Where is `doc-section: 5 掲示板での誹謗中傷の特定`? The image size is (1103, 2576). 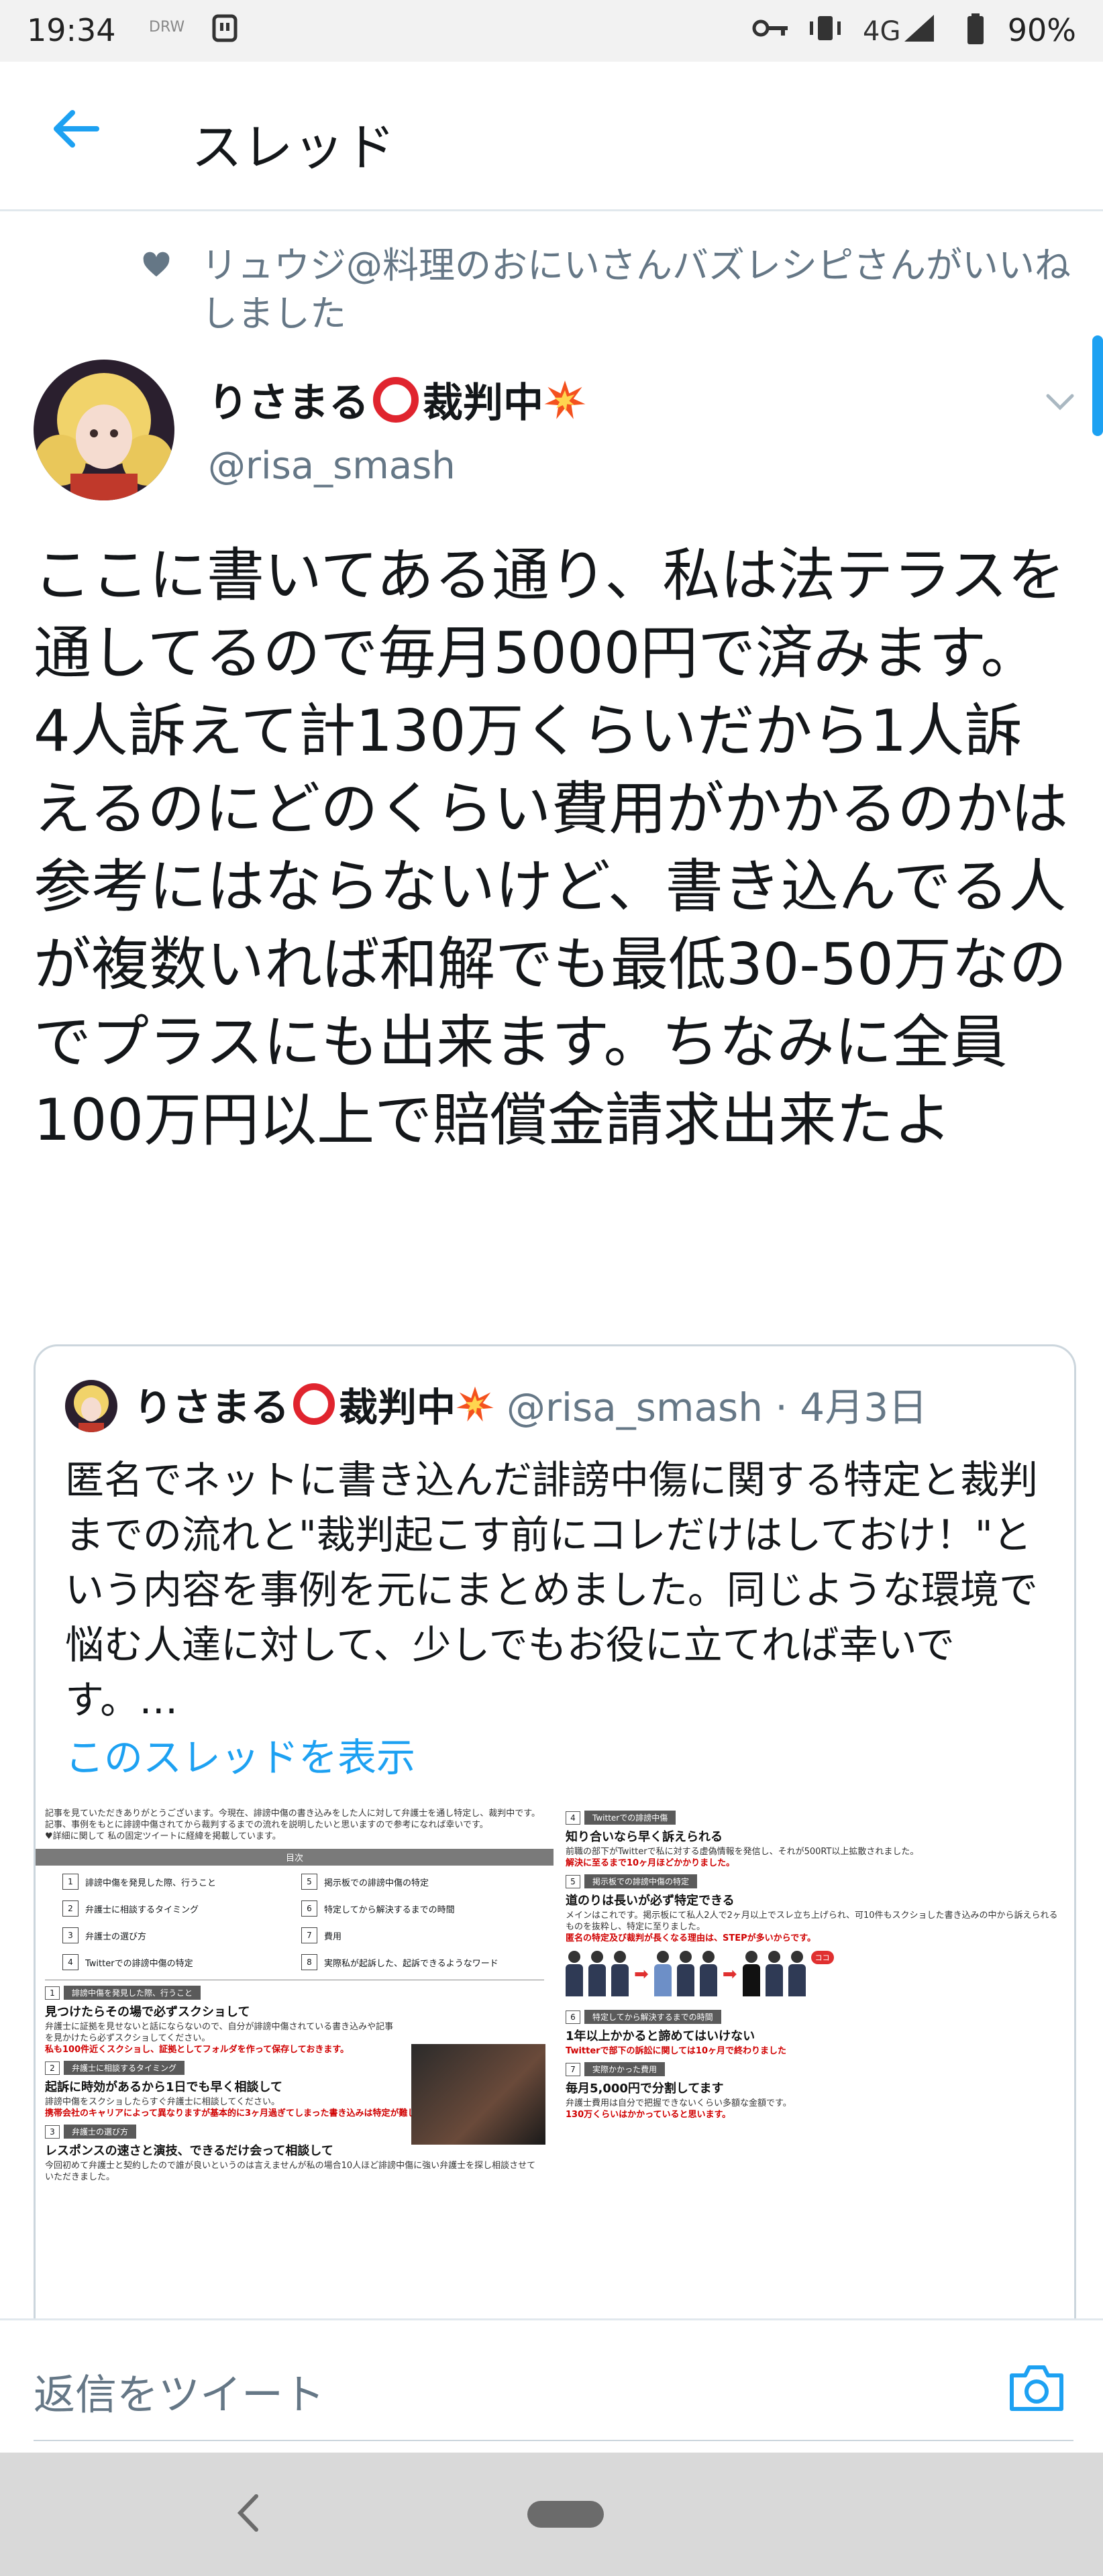 doc-section: 5 掲示板での誹謗中傷の特定 is located at coordinates (816, 1881).